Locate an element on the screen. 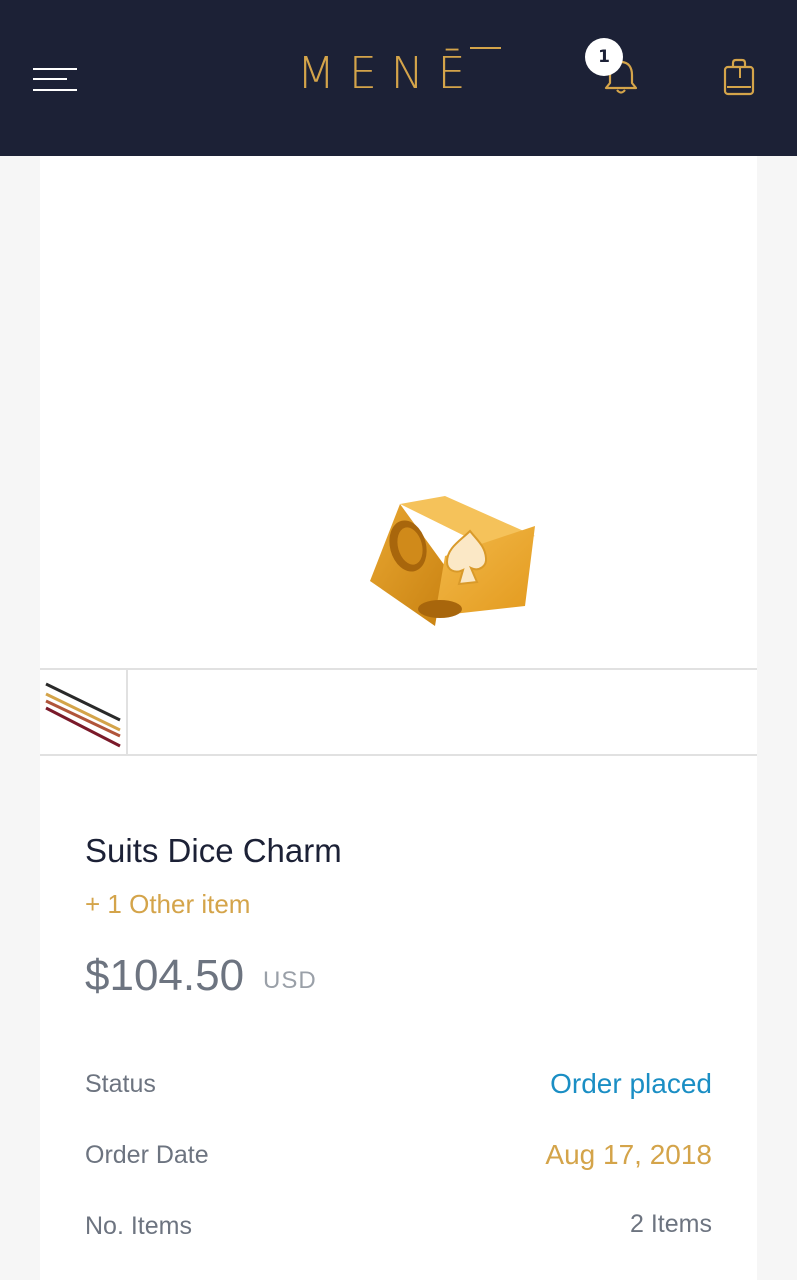 This screenshot has width=797, height=1280. app-header: MENĒ 1 is located at coordinates (398, 78).